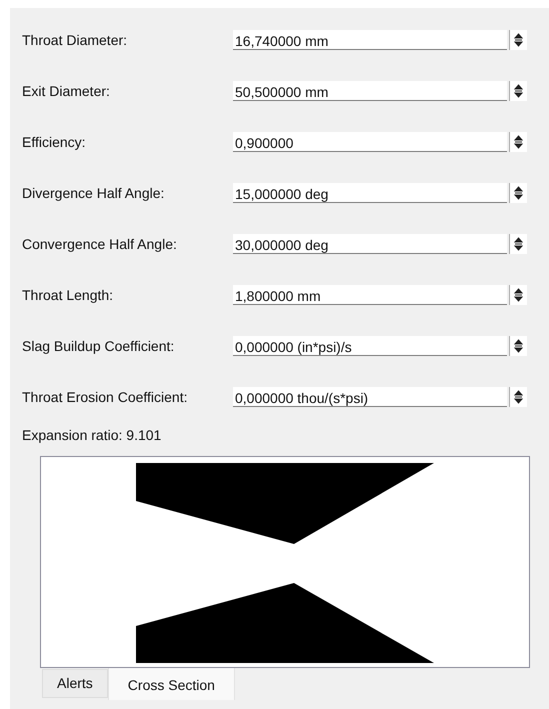  I want to click on field-label: Throat Erosion Coefficient:, so click(104, 397).